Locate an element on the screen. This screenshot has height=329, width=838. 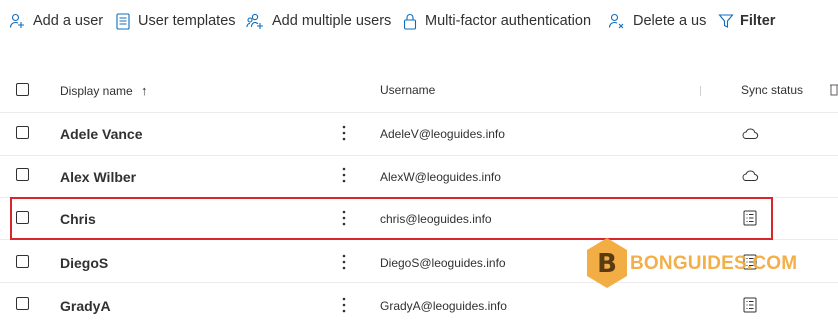
person-add-icon is located at coordinates (17, 21).